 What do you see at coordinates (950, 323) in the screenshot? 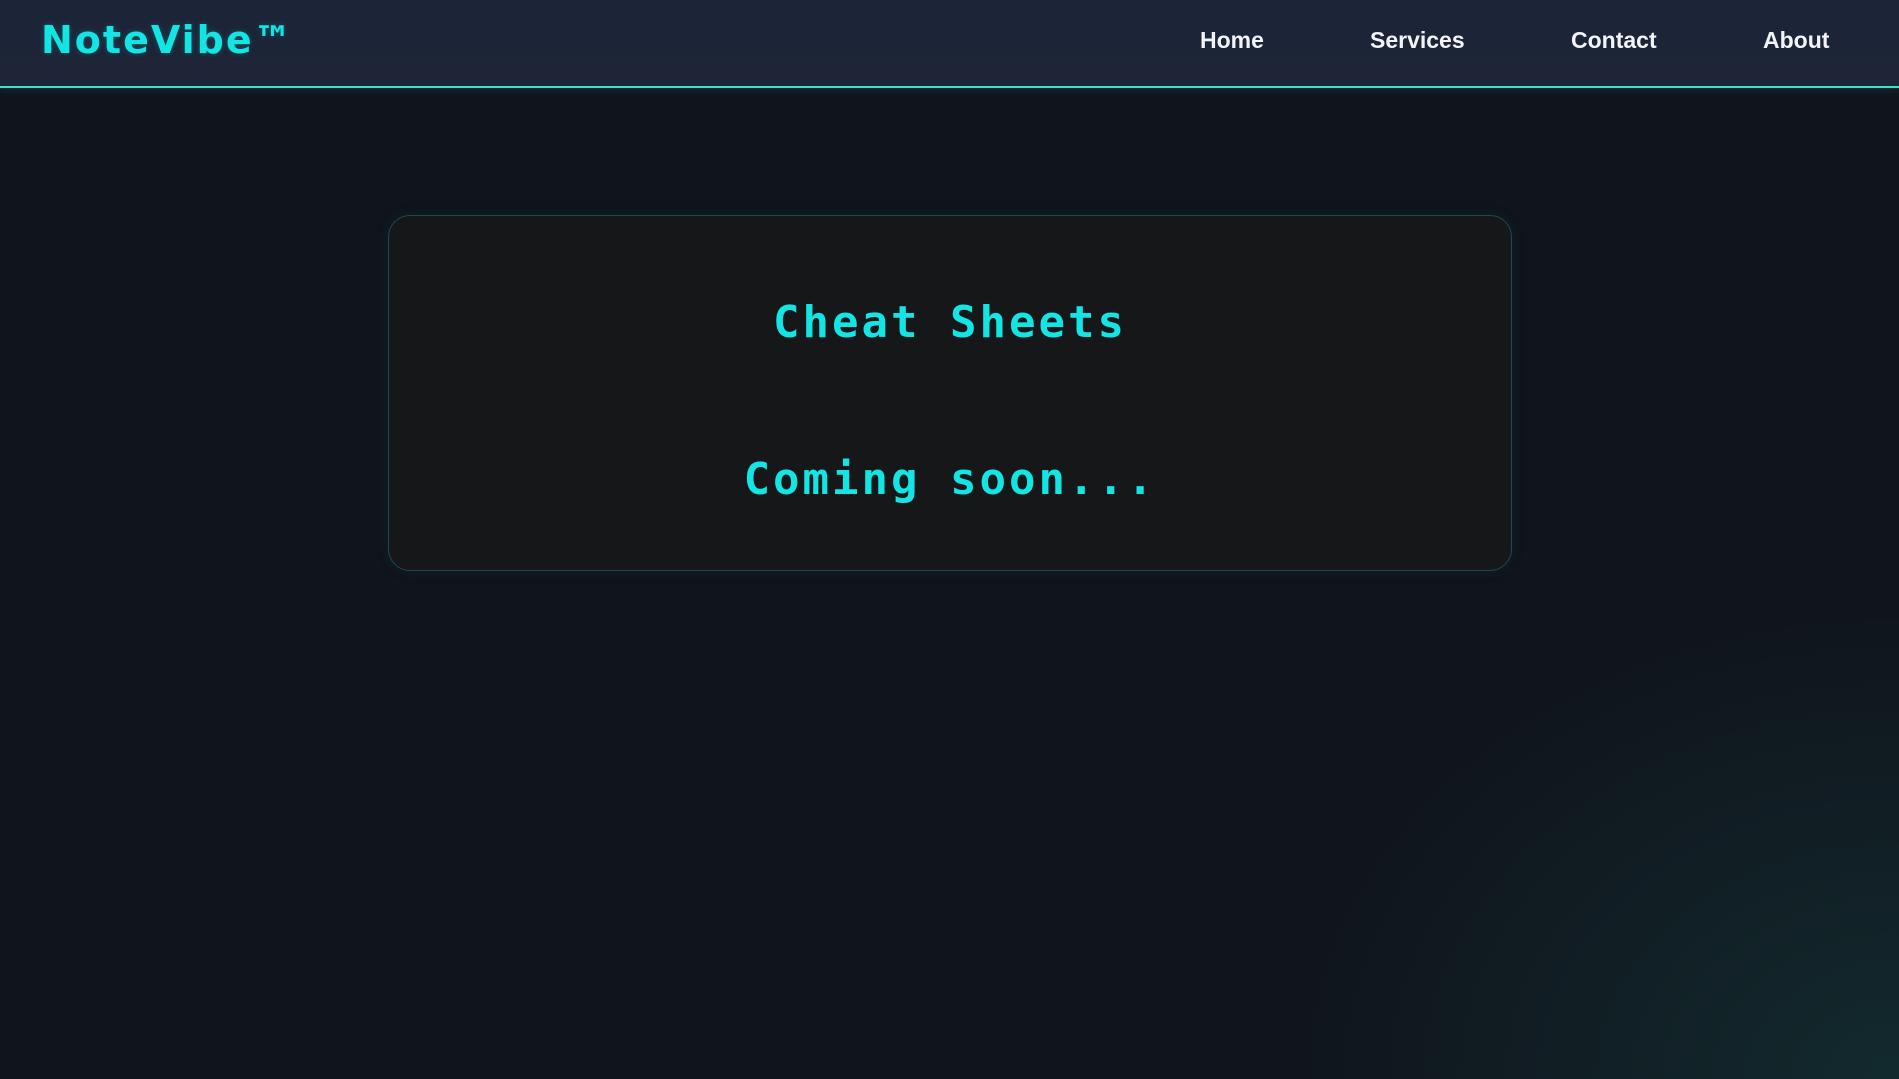
I see `card-title: Cheat Sheets` at bounding box center [950, 323].